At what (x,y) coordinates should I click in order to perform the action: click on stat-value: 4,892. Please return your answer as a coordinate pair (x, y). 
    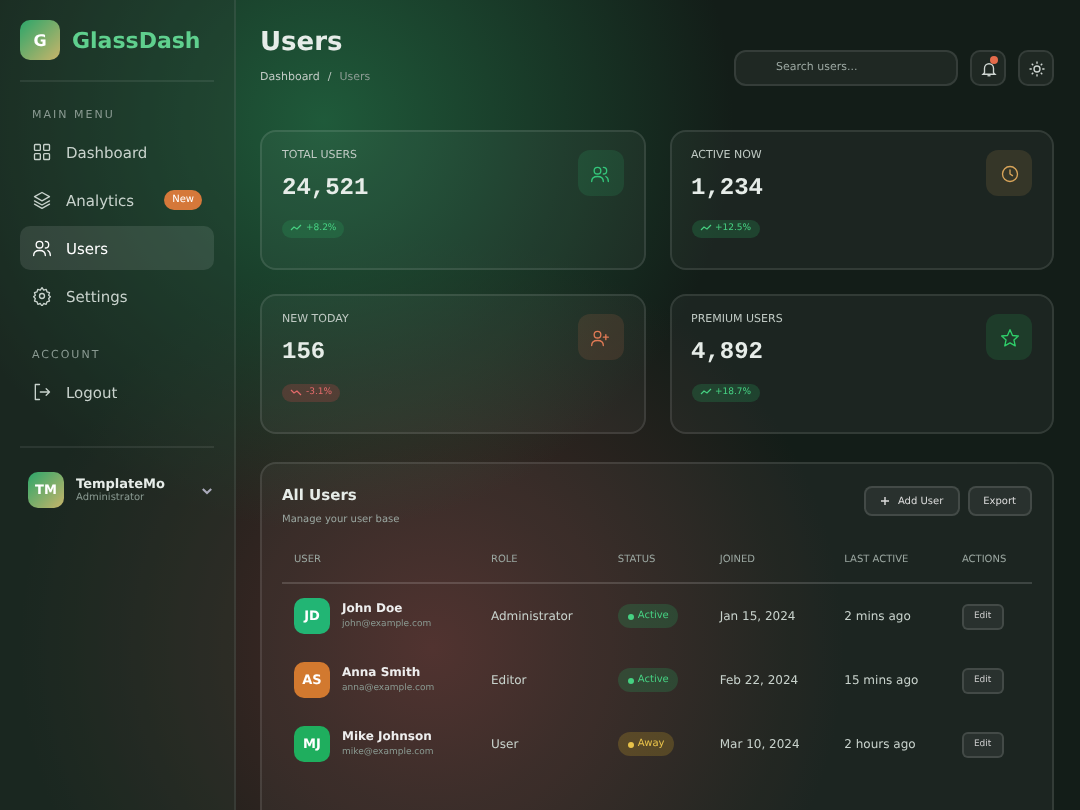
    Looking at the image, I should click on (728, 352).